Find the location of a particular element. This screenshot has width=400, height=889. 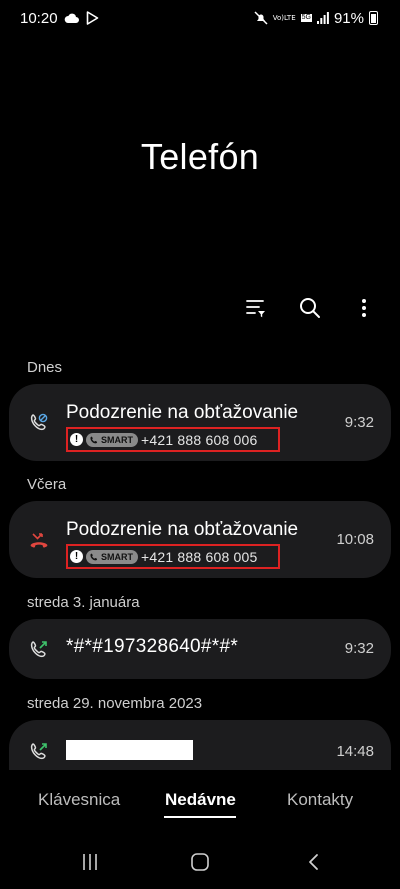

filter-icon is located at coordinates (255, 309).